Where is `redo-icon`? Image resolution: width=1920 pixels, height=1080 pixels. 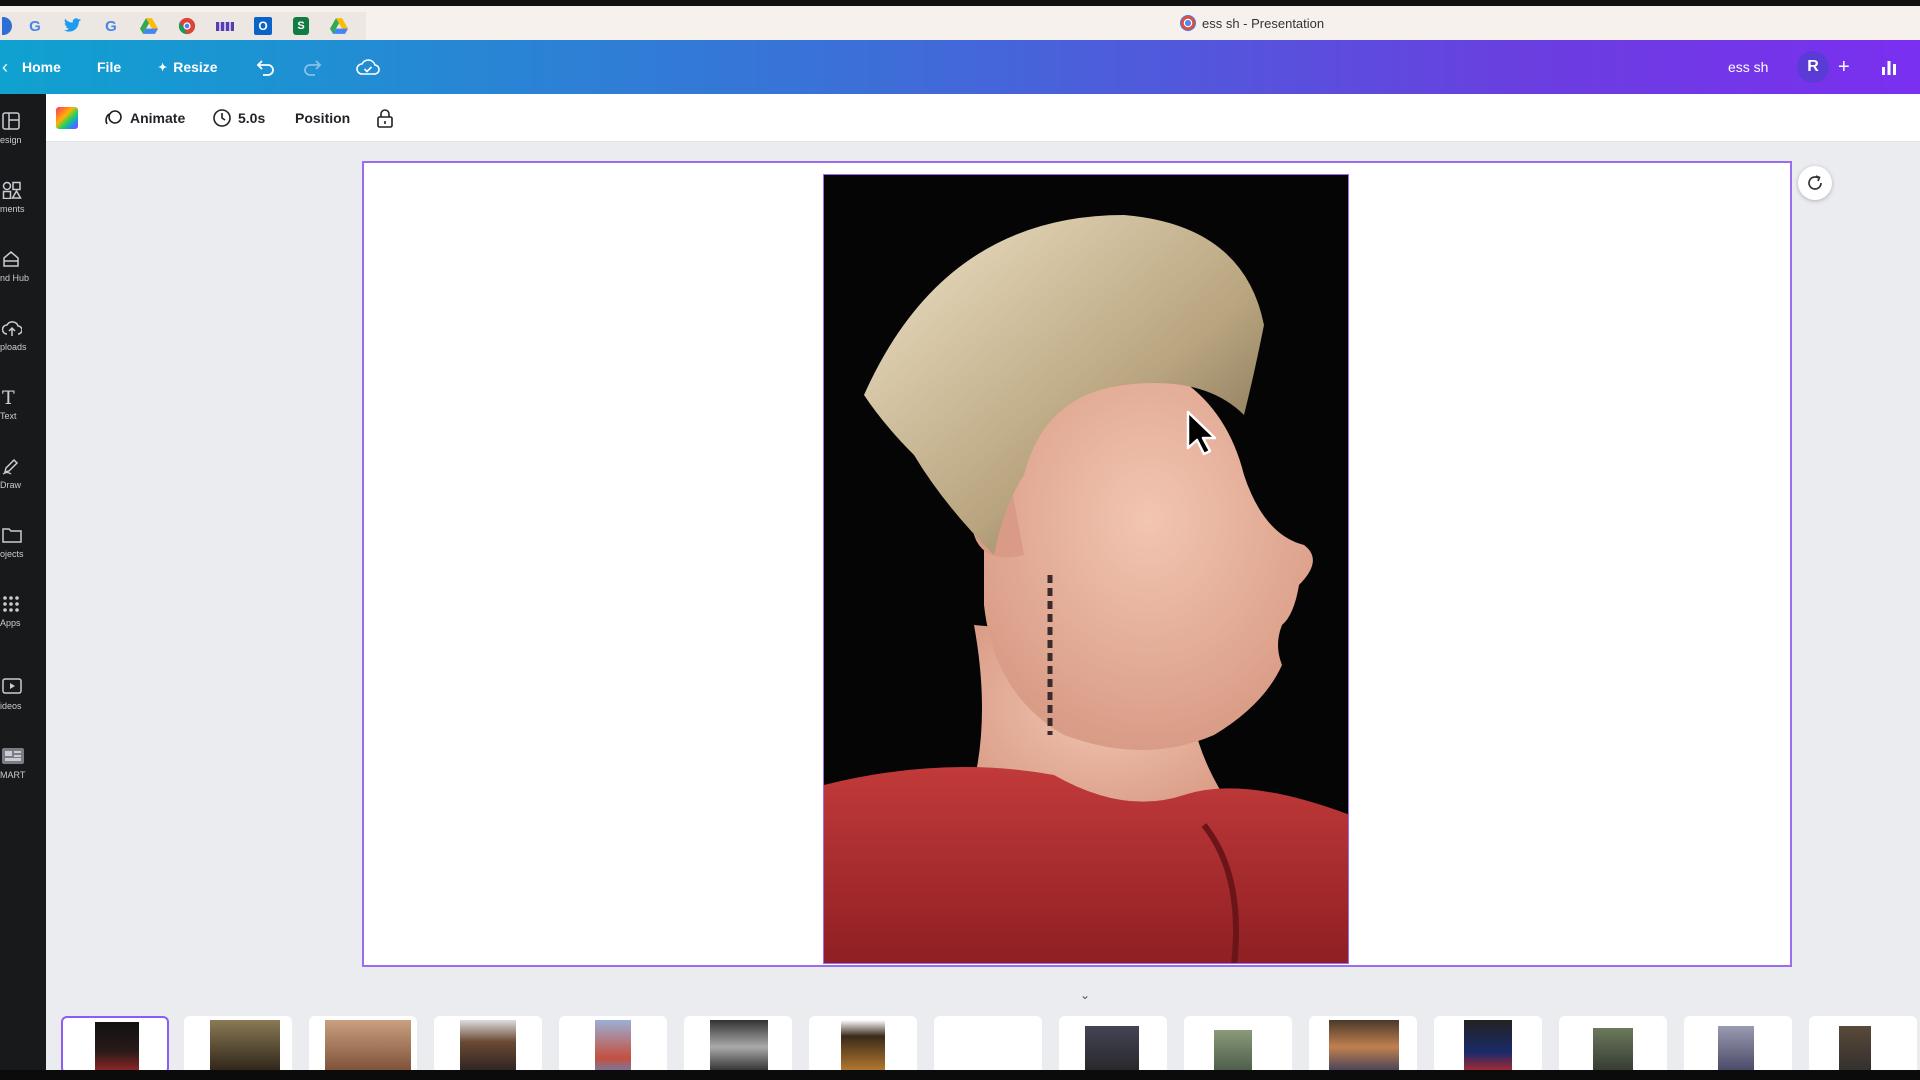
redo-icon is located at coordinates (313, 68).